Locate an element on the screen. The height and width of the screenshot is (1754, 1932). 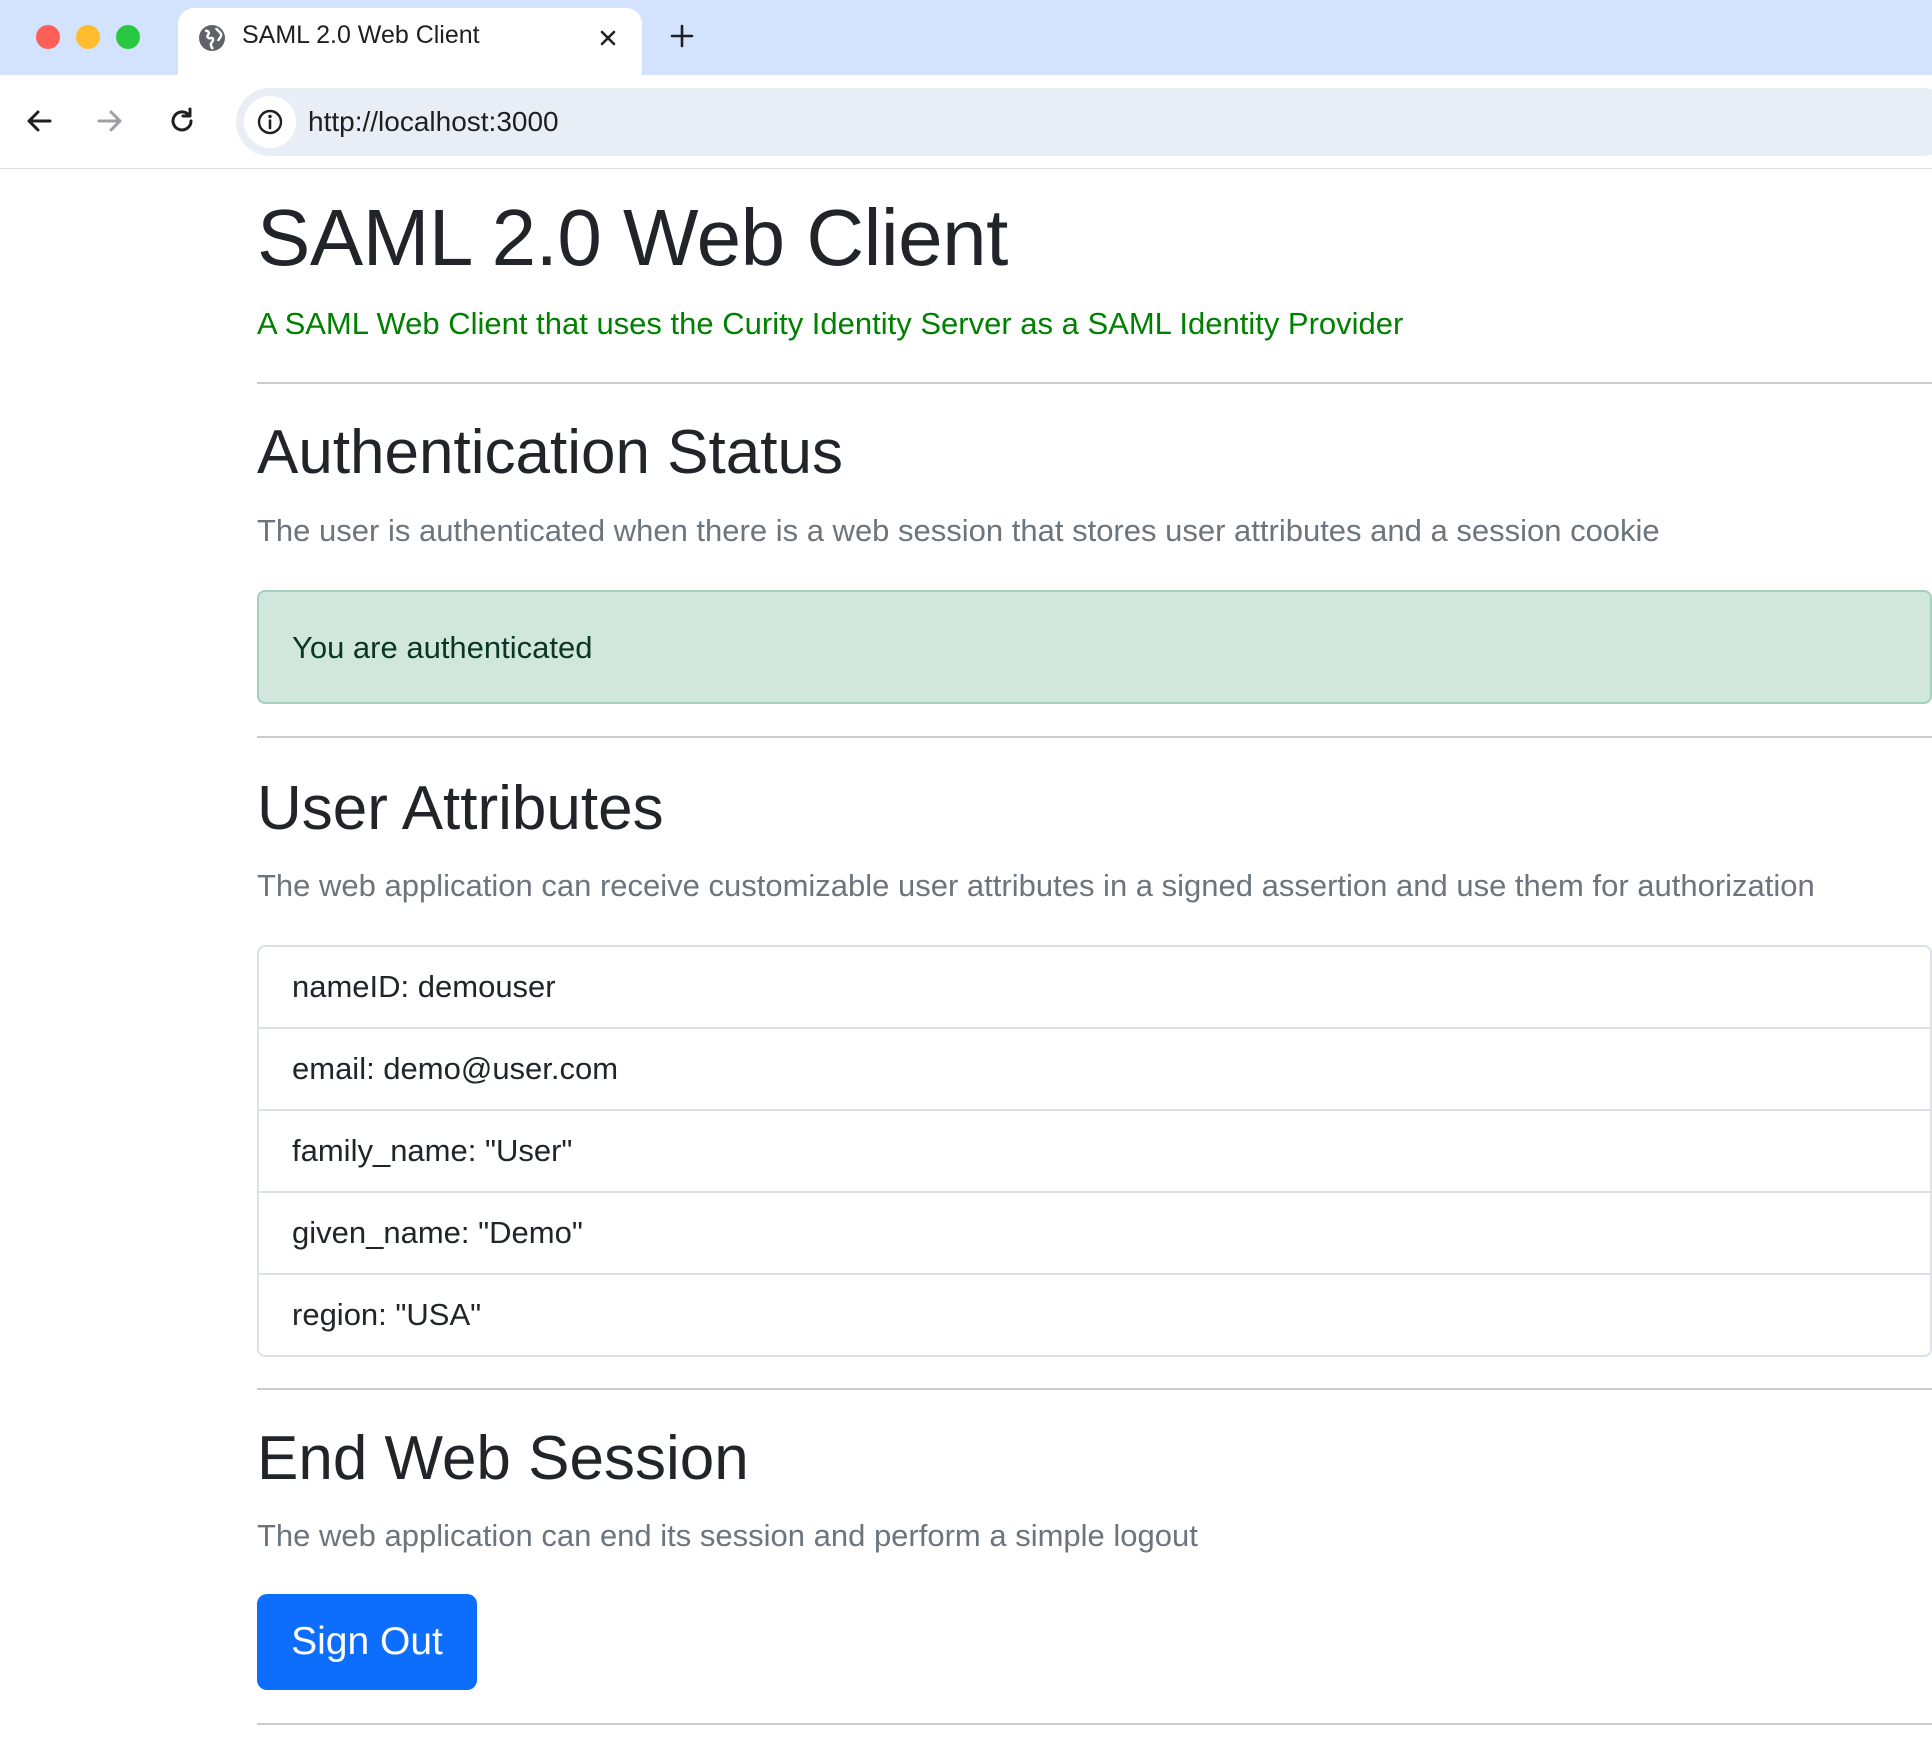
info-icon is located at coordinates (270, 122).